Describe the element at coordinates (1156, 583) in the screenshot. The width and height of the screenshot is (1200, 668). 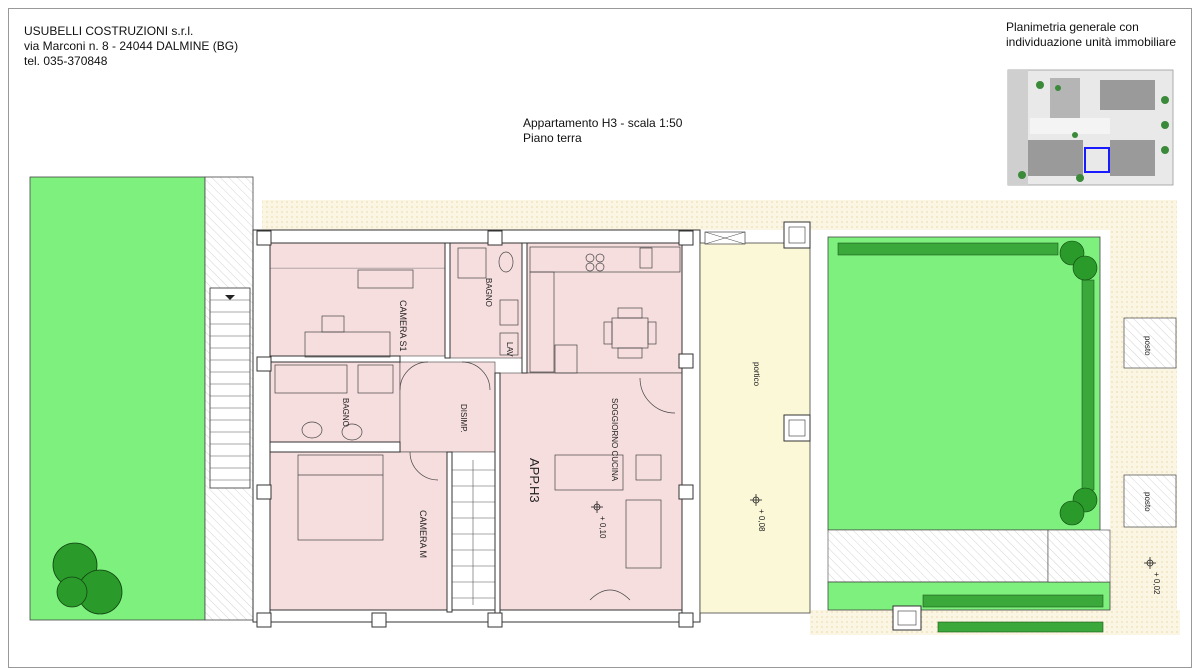
I see `level-garden: + 0,02` at that location.